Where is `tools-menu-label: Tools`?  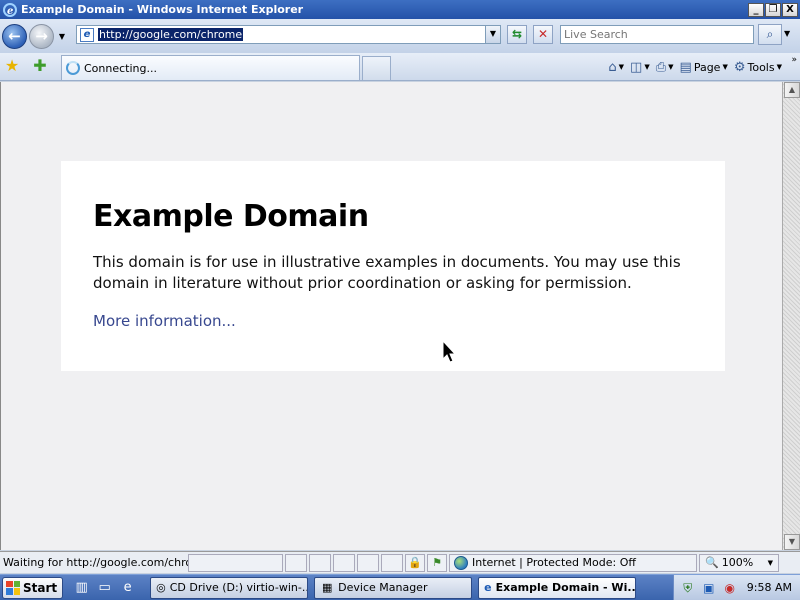
tools-menu-label: Tools is located at coordinates (761, 67).